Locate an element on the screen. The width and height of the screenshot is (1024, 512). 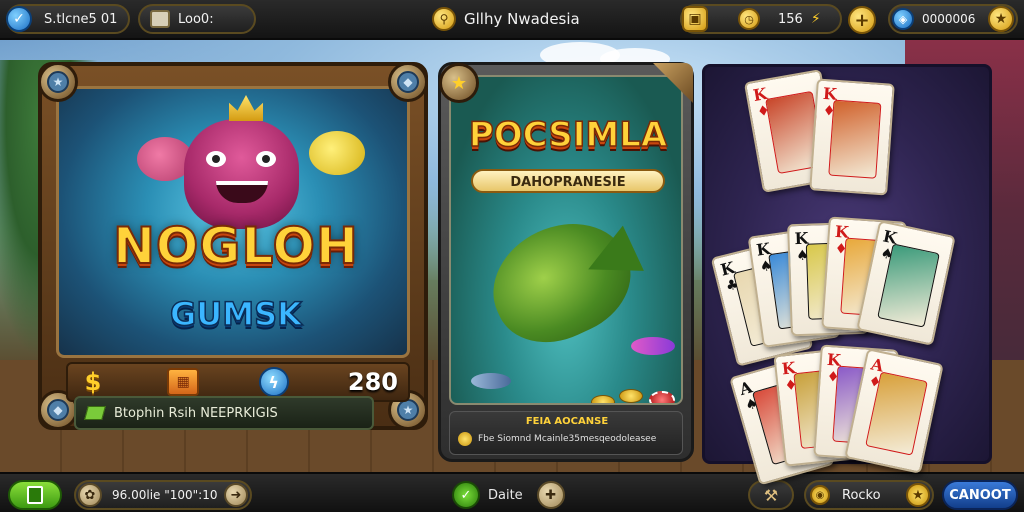
rocko-pill: ◉ Rocko ★ is located at coordinates (869, 495).